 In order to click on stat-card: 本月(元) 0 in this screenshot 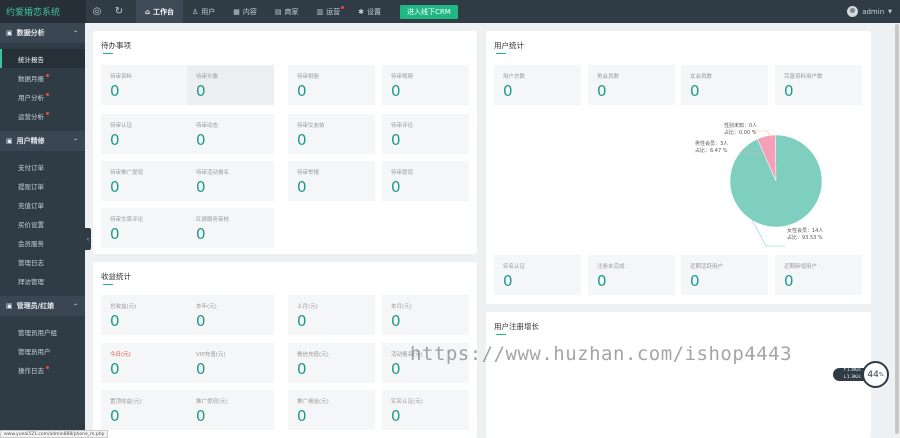, I will do `click(425, 315)`.